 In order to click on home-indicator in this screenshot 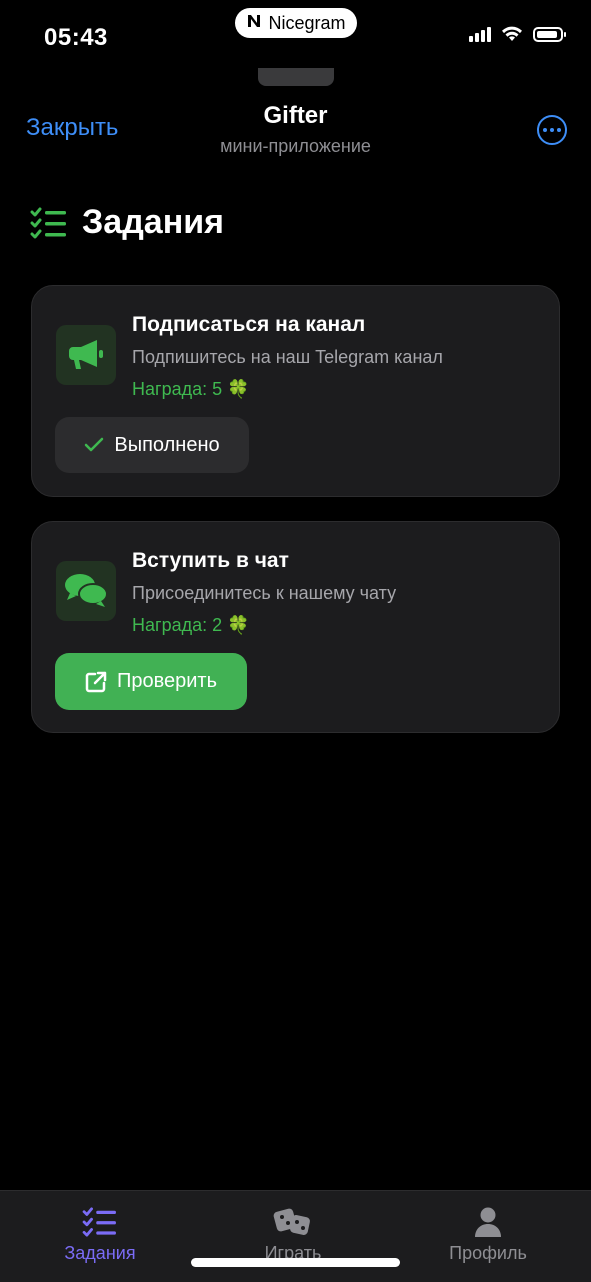, I will do `click(295, 1262)`.